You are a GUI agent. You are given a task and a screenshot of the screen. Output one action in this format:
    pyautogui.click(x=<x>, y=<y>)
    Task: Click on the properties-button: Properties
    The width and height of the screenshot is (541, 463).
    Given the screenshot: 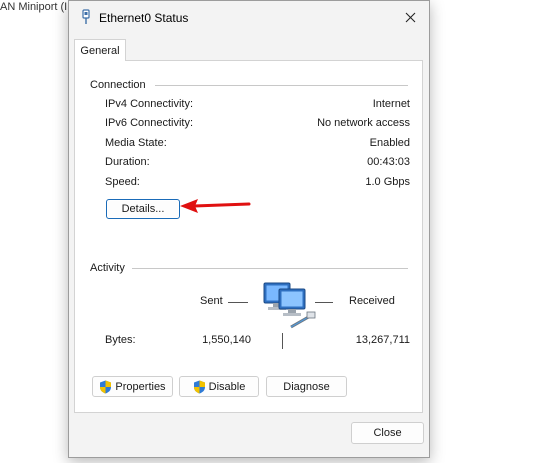 What is the action you would take?
    pyautogui.click(x=132, y=386)
    